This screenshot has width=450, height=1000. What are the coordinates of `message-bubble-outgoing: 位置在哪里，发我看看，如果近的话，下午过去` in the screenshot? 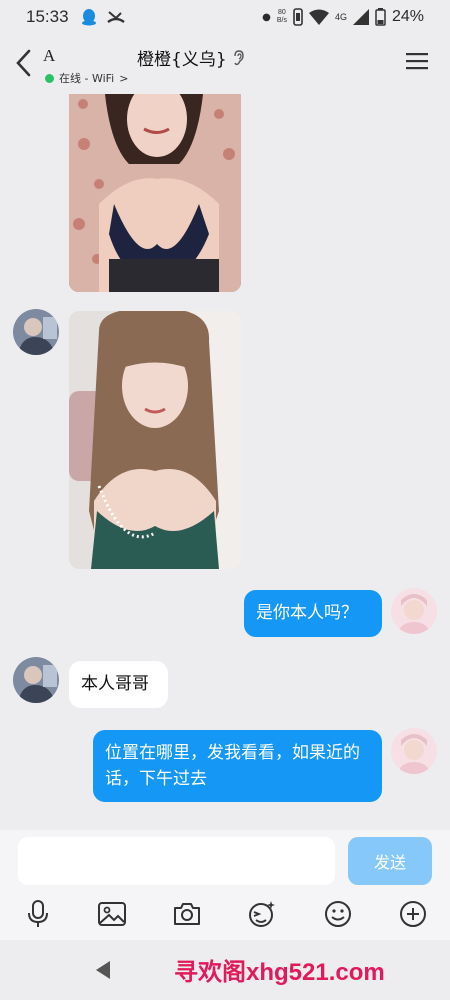 It's located at (237, 766).